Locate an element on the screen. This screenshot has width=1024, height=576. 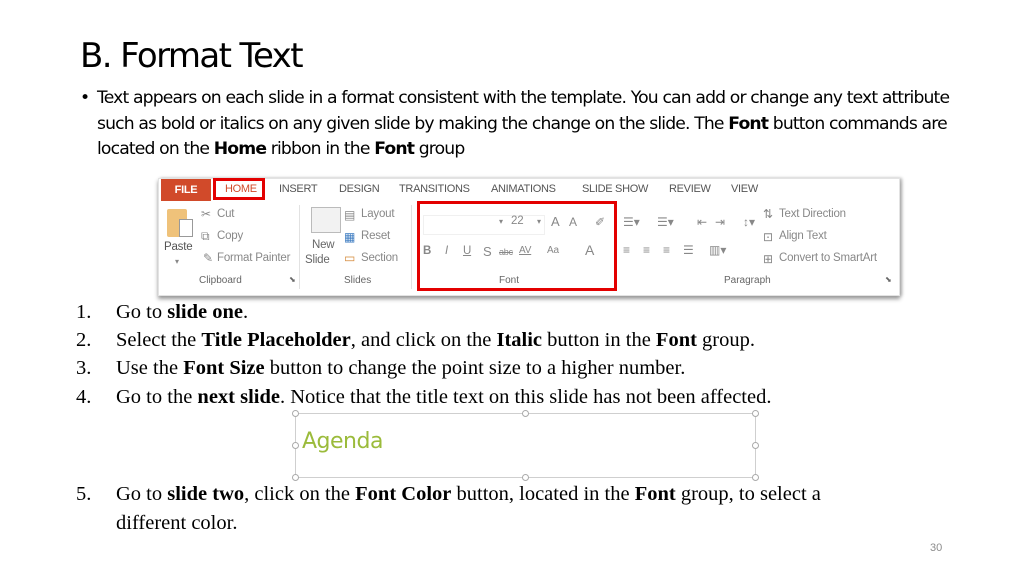
step-text: Go to slide one. is located at coordinates (162, 312).